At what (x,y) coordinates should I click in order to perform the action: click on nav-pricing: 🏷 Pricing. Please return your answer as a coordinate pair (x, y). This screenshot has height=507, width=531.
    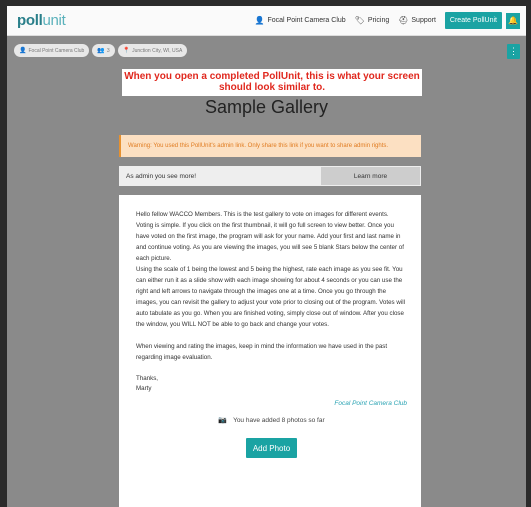
    Looking at the image, I should click on (372, 20).